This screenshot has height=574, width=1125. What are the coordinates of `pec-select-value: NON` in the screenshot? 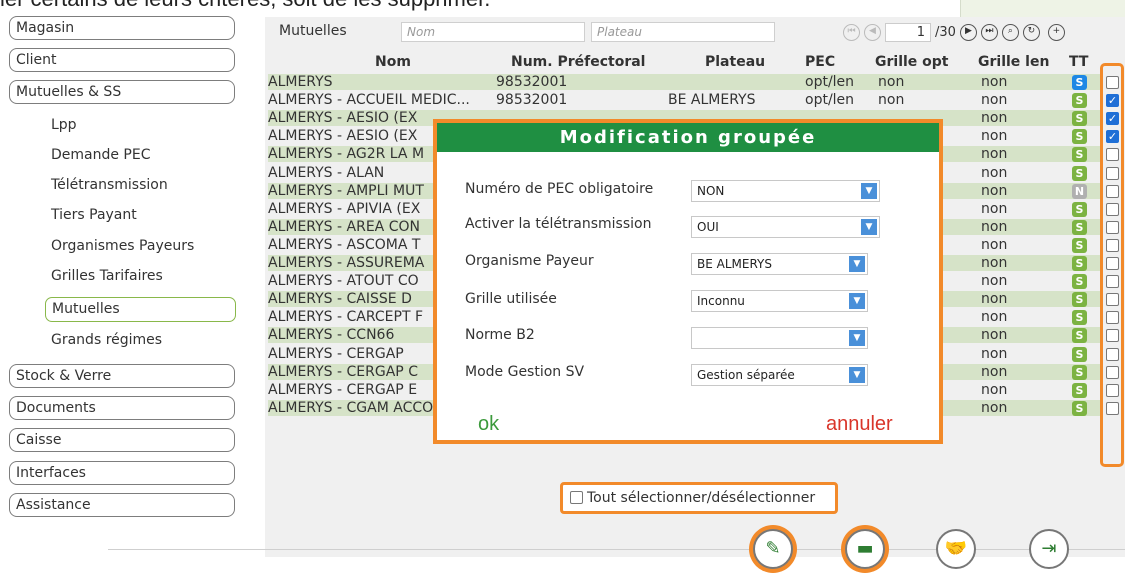 It's located at (711, 191).